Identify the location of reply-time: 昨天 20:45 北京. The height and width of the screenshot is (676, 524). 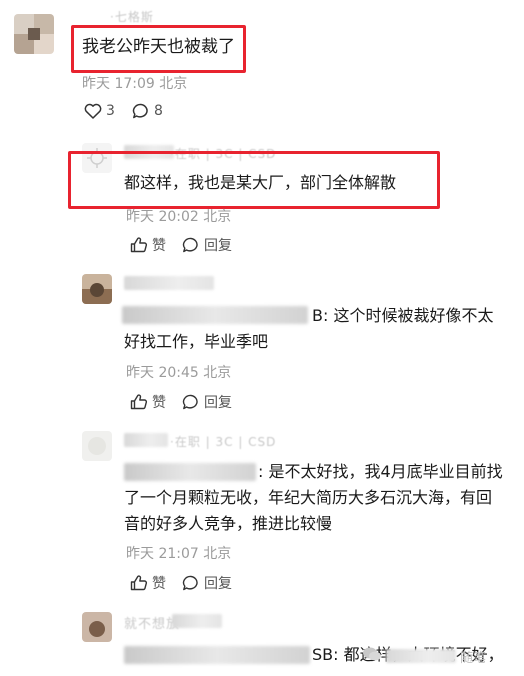
(179, 373).